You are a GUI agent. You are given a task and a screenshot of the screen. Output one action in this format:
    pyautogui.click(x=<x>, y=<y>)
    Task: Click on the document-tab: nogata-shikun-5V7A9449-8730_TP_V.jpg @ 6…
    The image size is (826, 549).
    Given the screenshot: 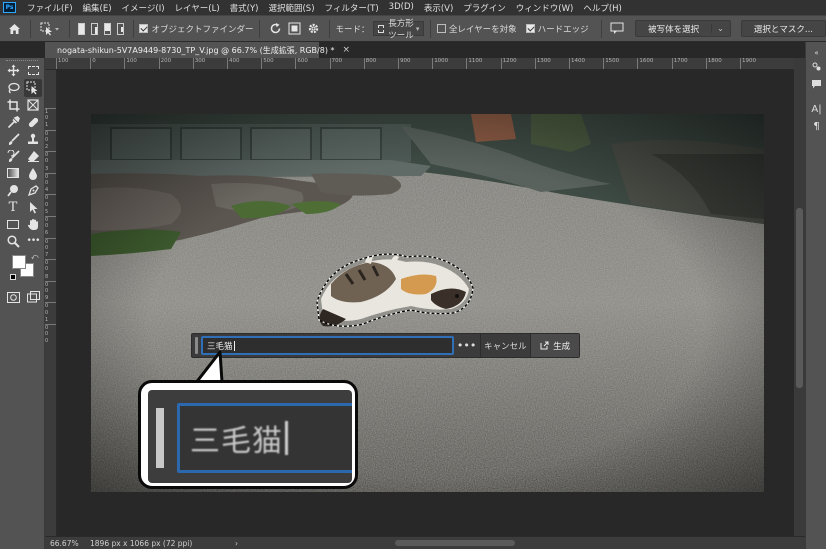 What is the action you would take?
    pyautogui.click(x=197, y=50)
    